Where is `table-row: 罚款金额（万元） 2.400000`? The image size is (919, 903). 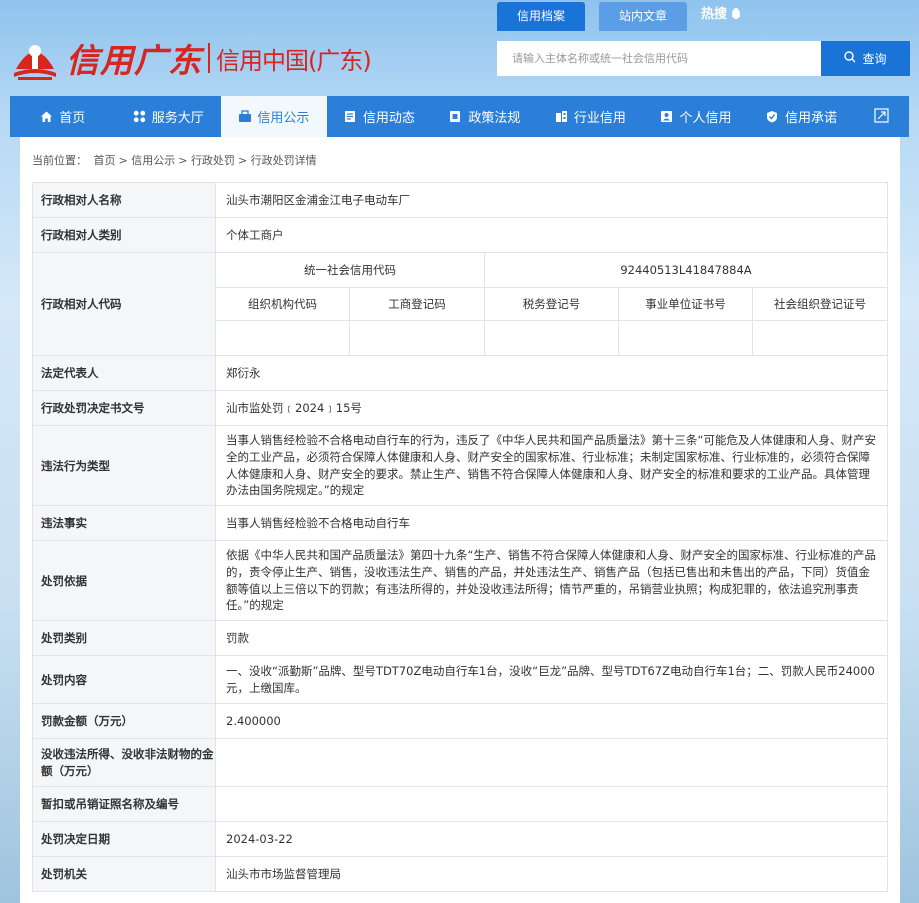 table-row: 罚款金额（万元） 2.400000 is located at coordinates (460, 721).